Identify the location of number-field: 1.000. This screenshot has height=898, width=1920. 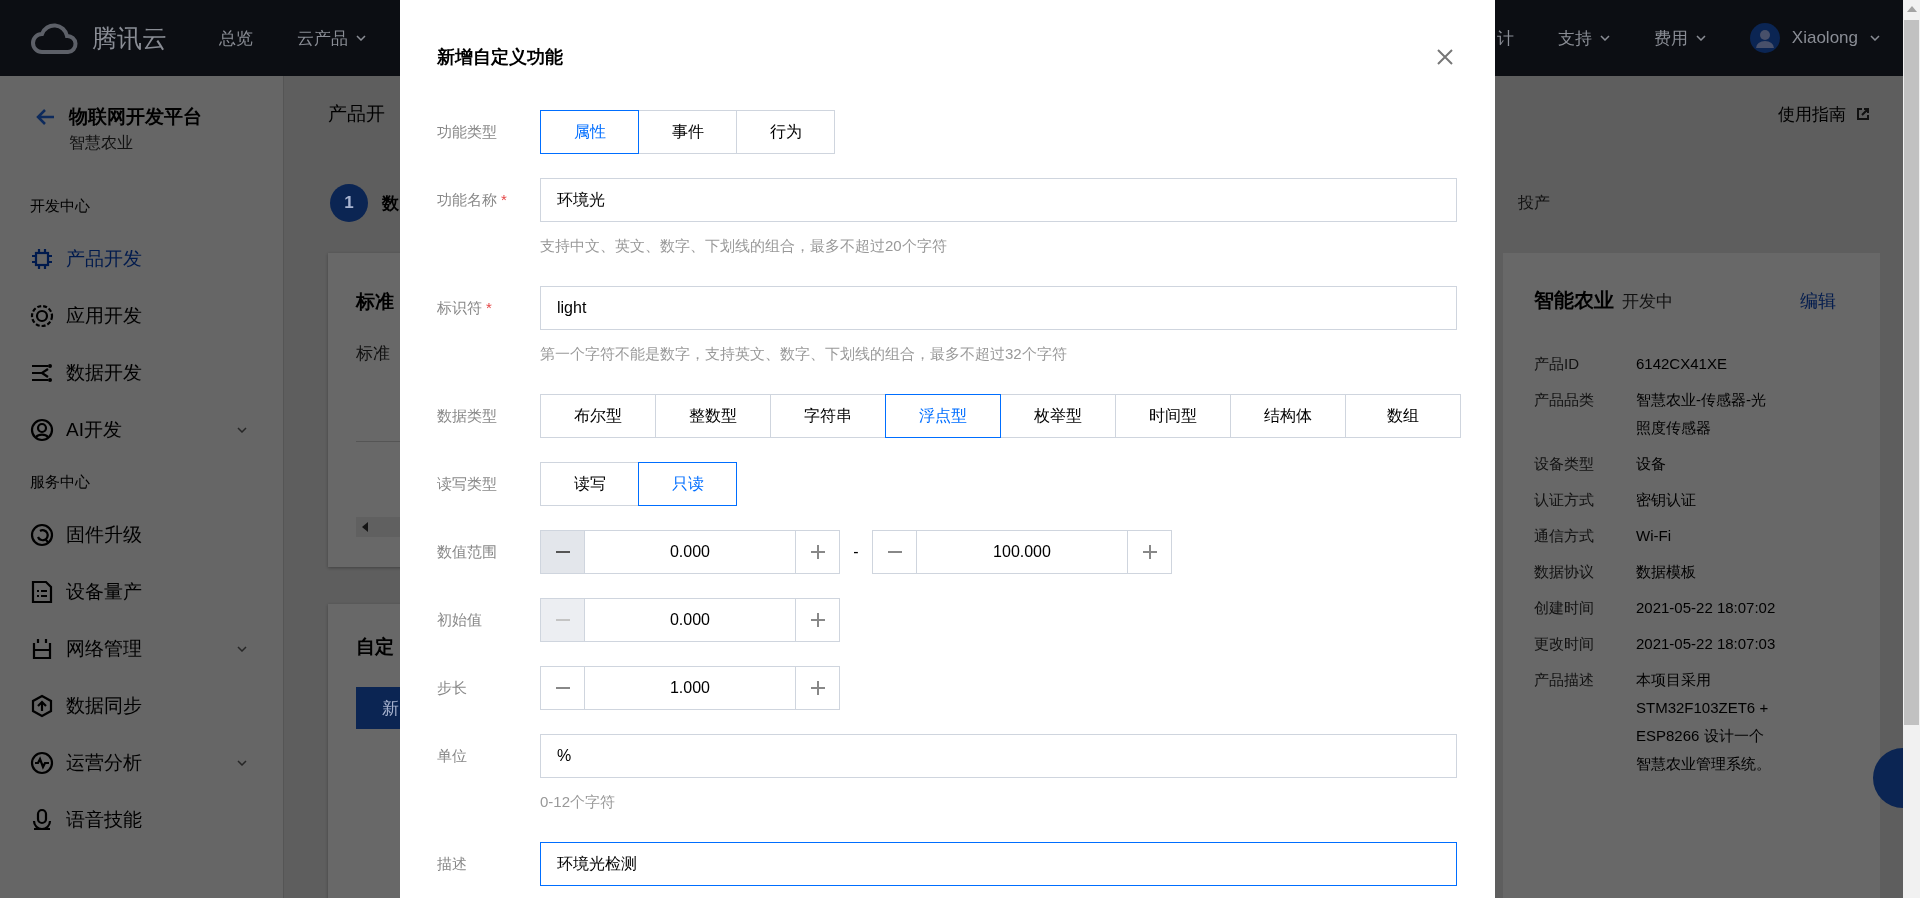
(690, 688).